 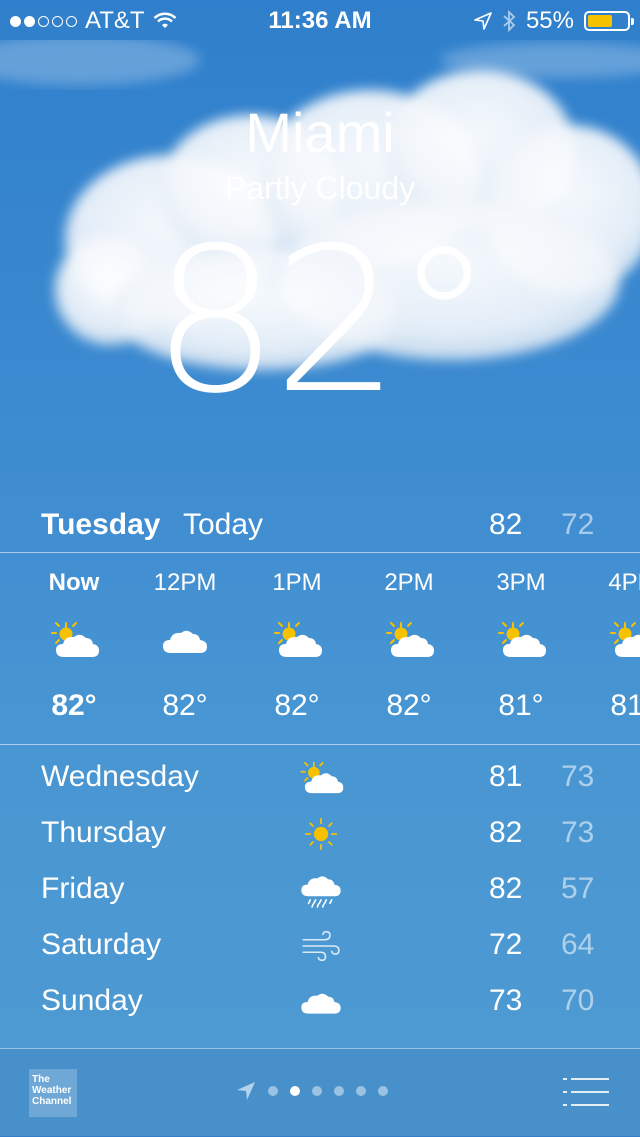 I want to click on hour-time: 3PM, so click(x=521, y=582).